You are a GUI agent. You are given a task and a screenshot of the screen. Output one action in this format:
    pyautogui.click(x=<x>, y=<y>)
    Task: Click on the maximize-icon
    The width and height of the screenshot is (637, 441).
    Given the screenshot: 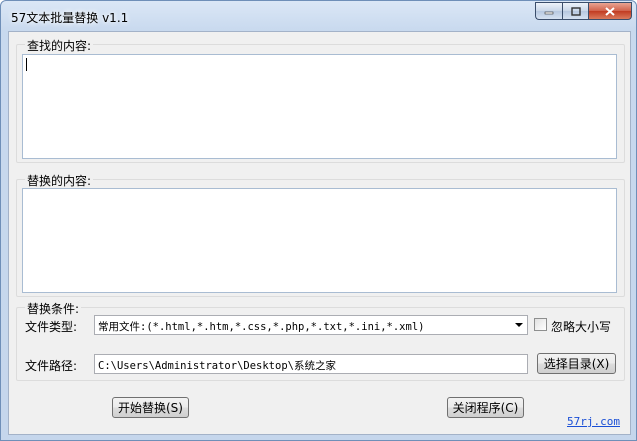 What is the action you would take?
    pyautogui.click(x=575, y=11)
    